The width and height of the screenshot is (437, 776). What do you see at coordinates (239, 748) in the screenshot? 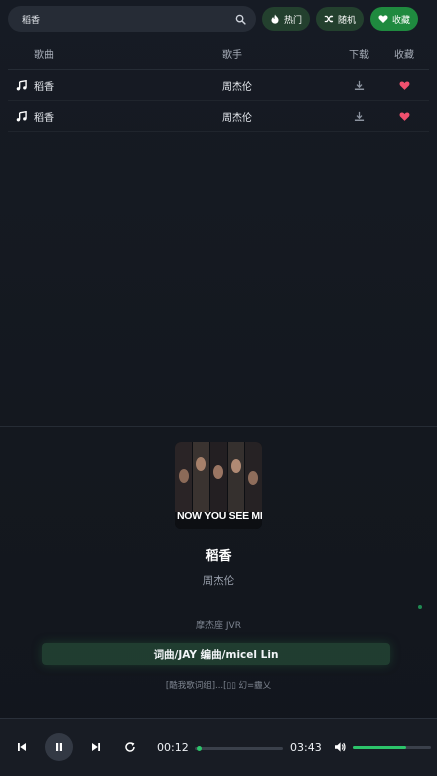
I see `progress-bar` at bounding box center [239, 748].